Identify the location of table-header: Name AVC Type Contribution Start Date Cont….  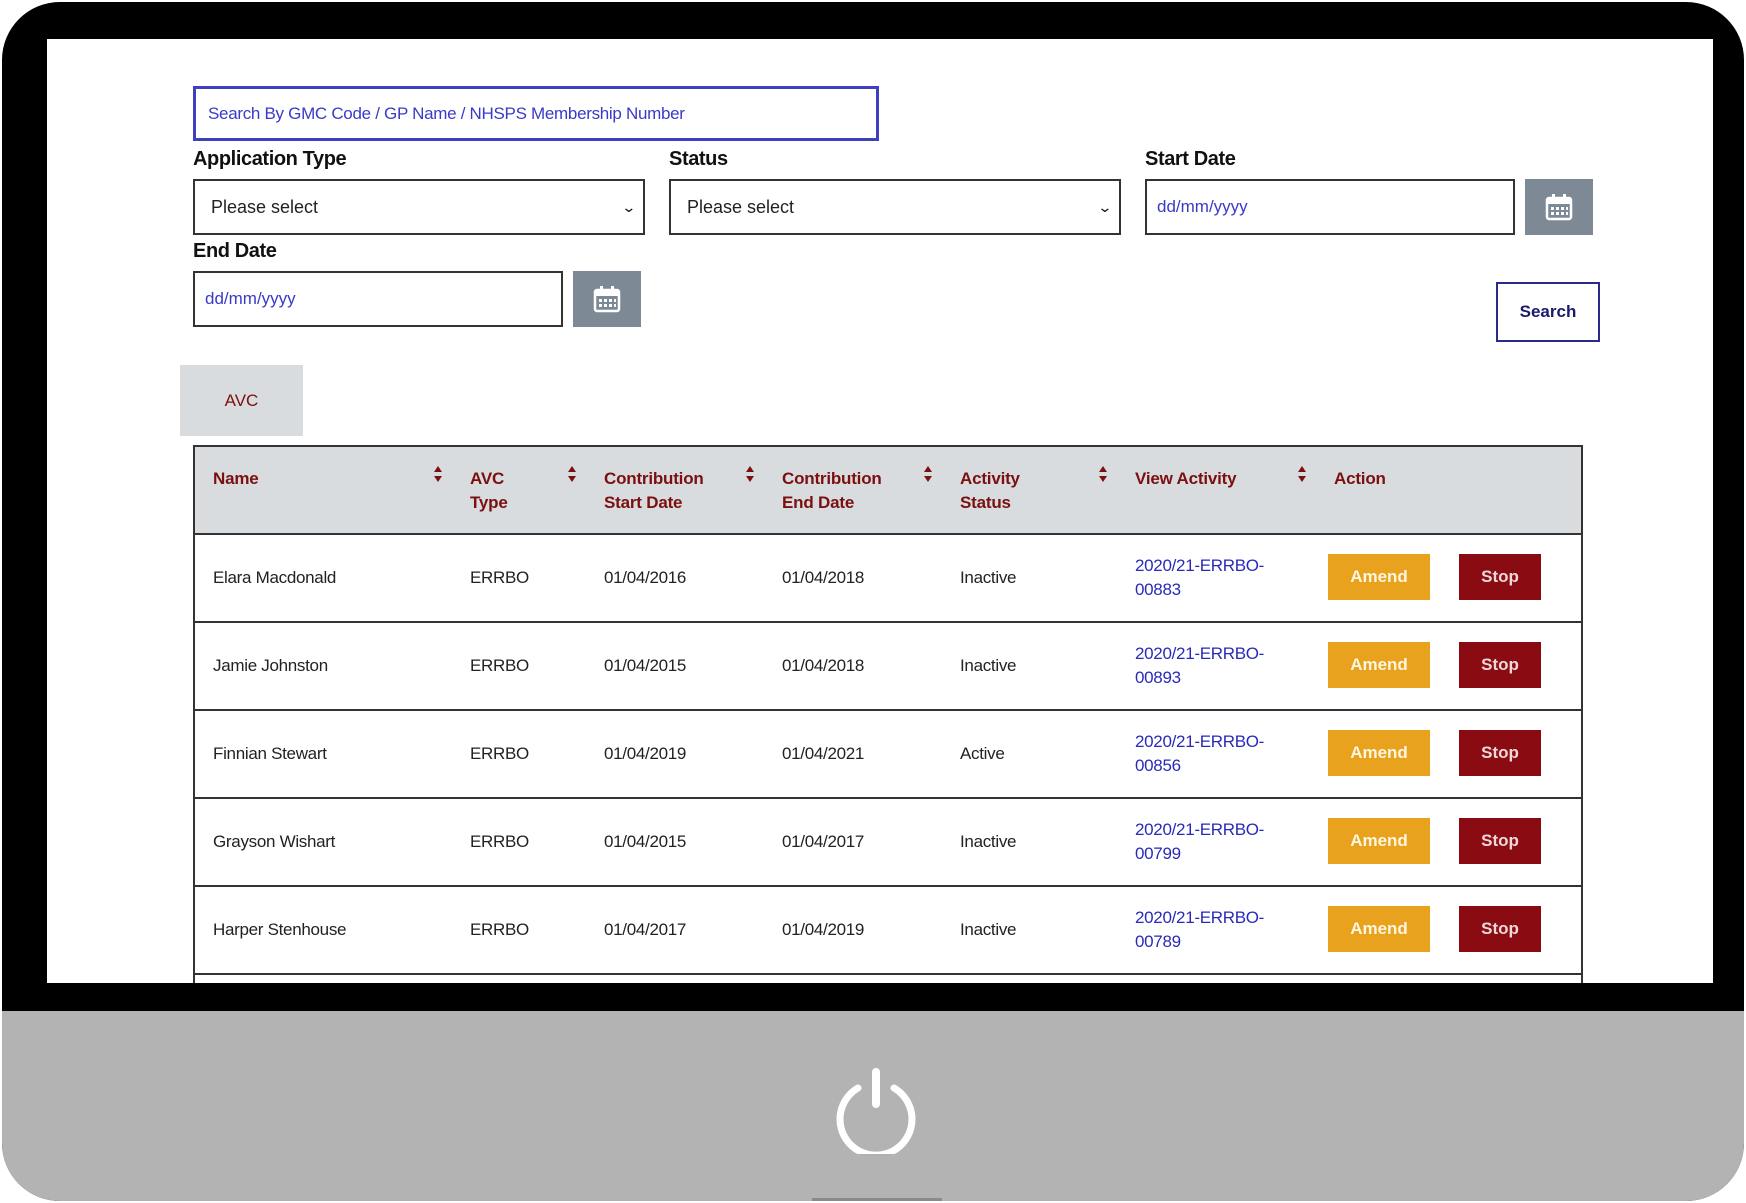
(888, 491).